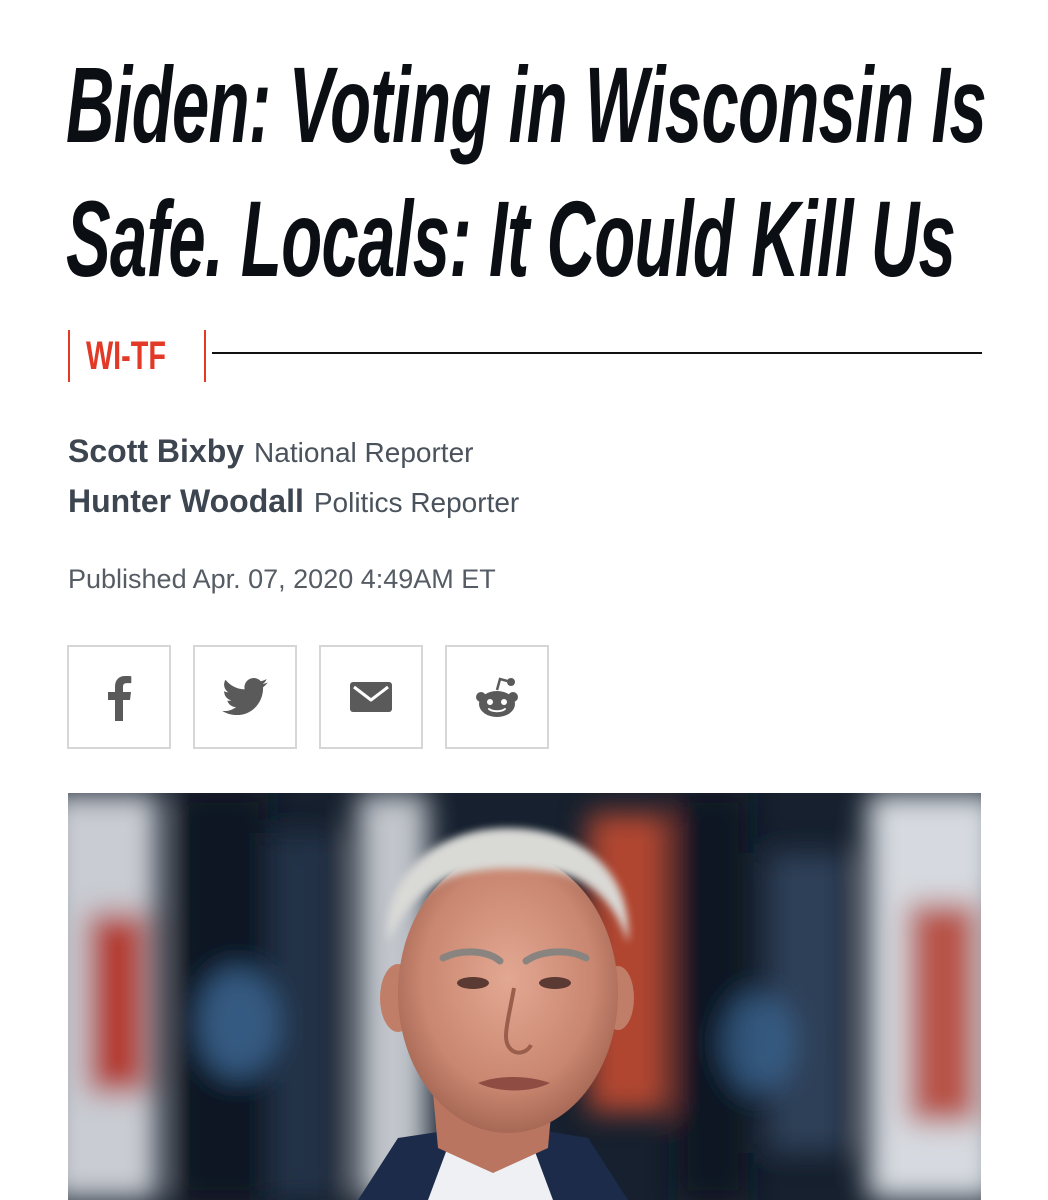 This screenshot has width=1048, height=1200. I want to click on section-rubric: WI-TF, so click(524, 356).